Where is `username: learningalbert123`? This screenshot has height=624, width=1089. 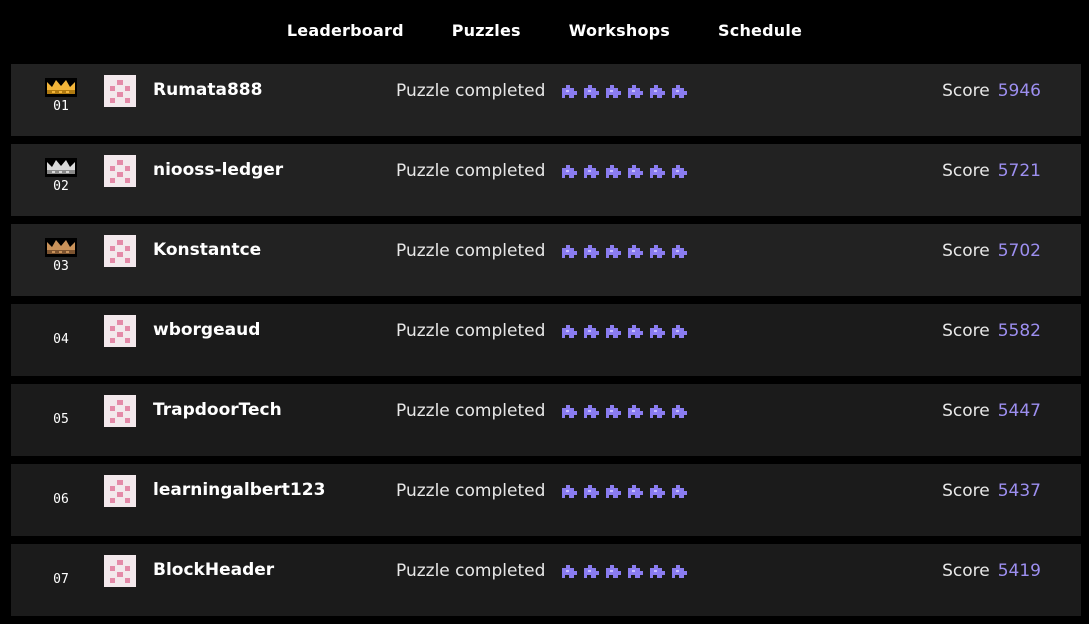 username: learningalbert123 is located at coordinates (239, 490).